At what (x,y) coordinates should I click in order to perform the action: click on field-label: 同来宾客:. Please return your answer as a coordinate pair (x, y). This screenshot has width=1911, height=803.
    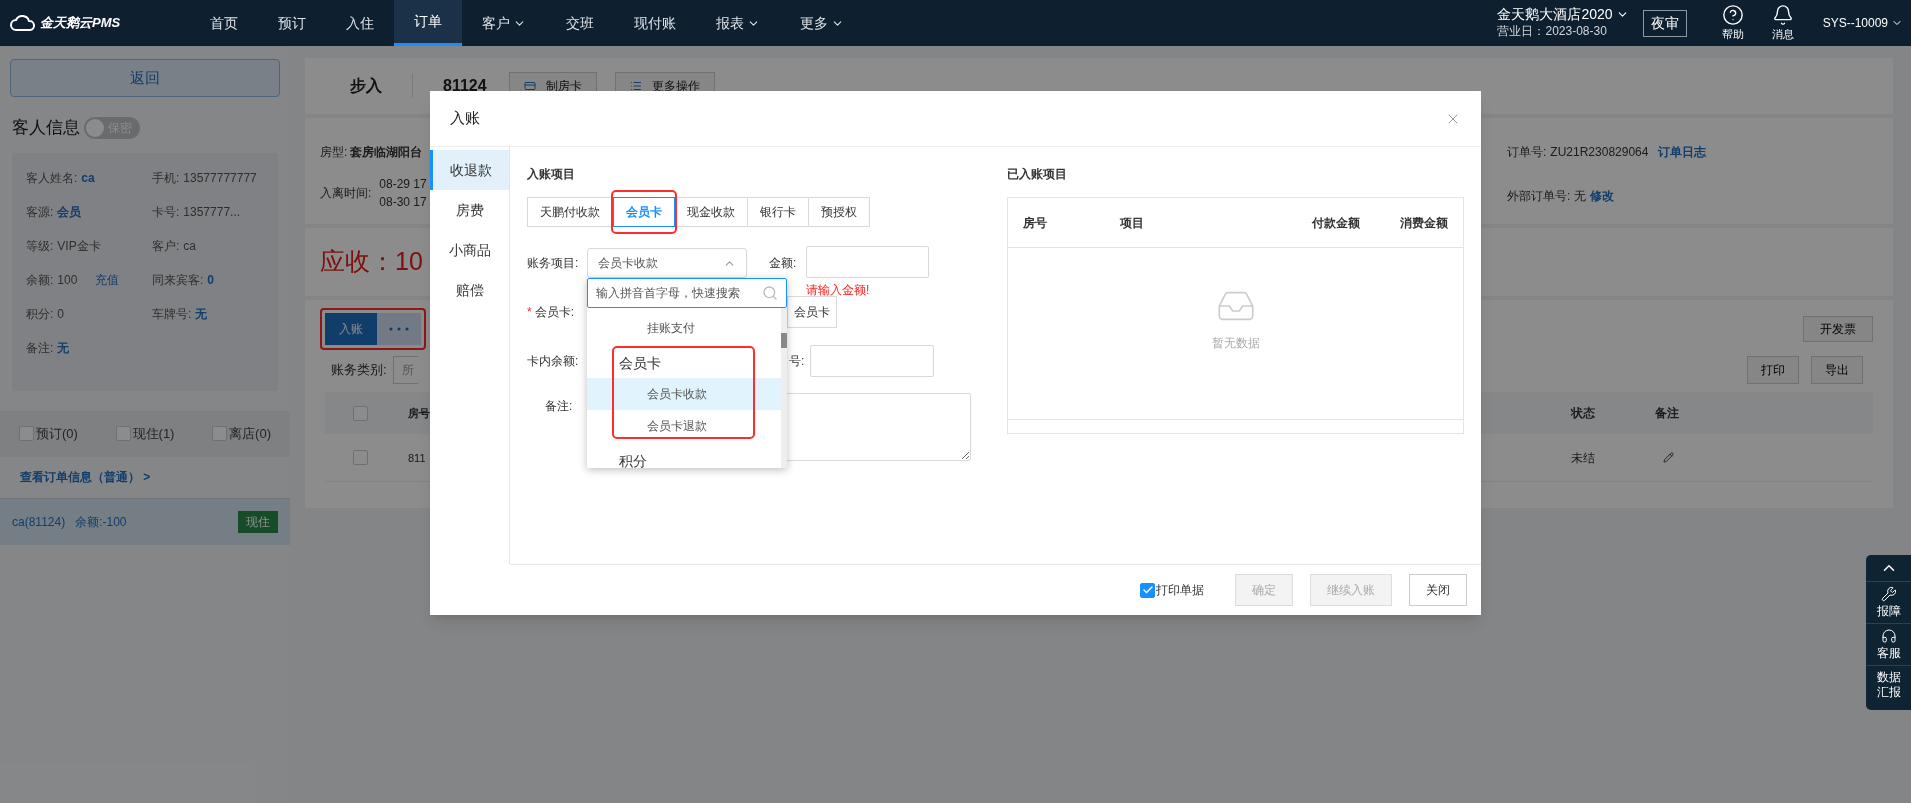
    Looking at the image, I should click on (178, 280).